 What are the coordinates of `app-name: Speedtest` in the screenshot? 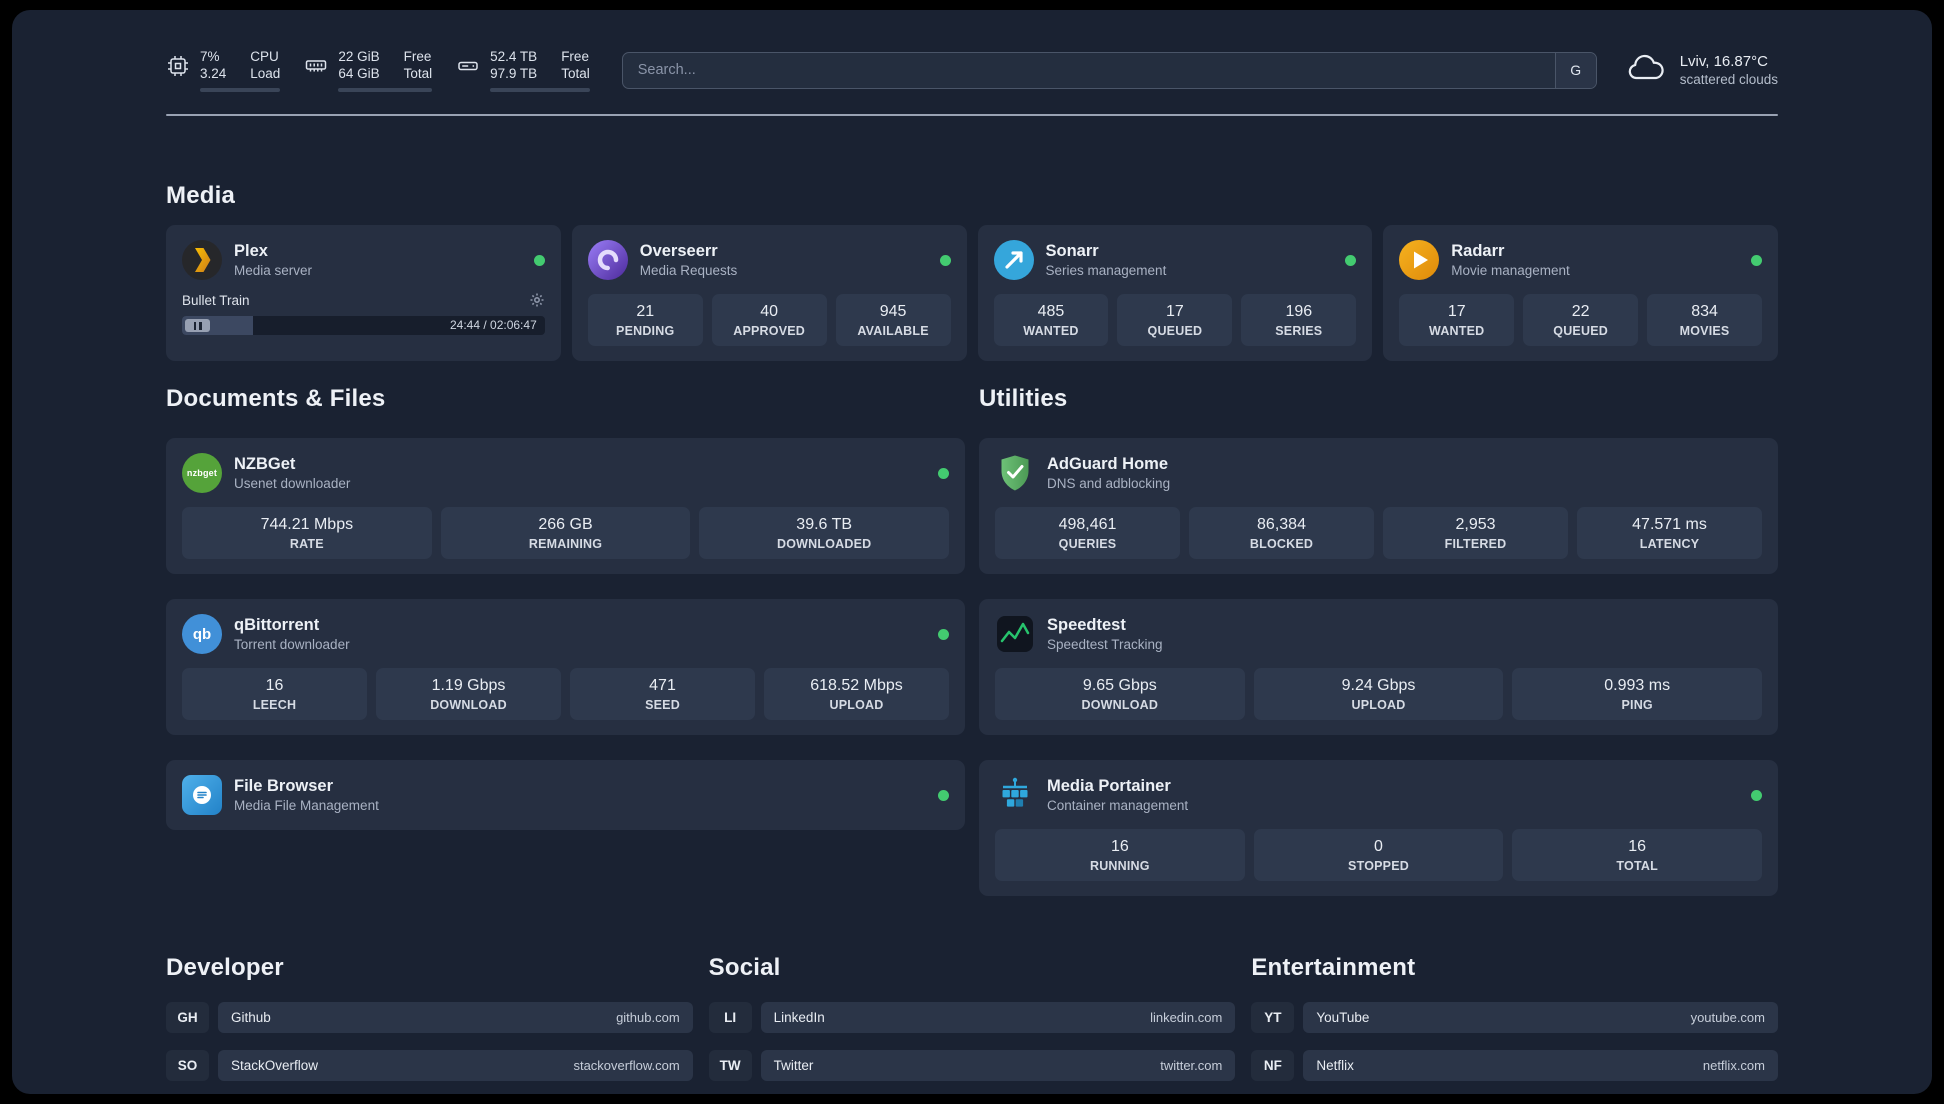 It's located at (1086, 625).